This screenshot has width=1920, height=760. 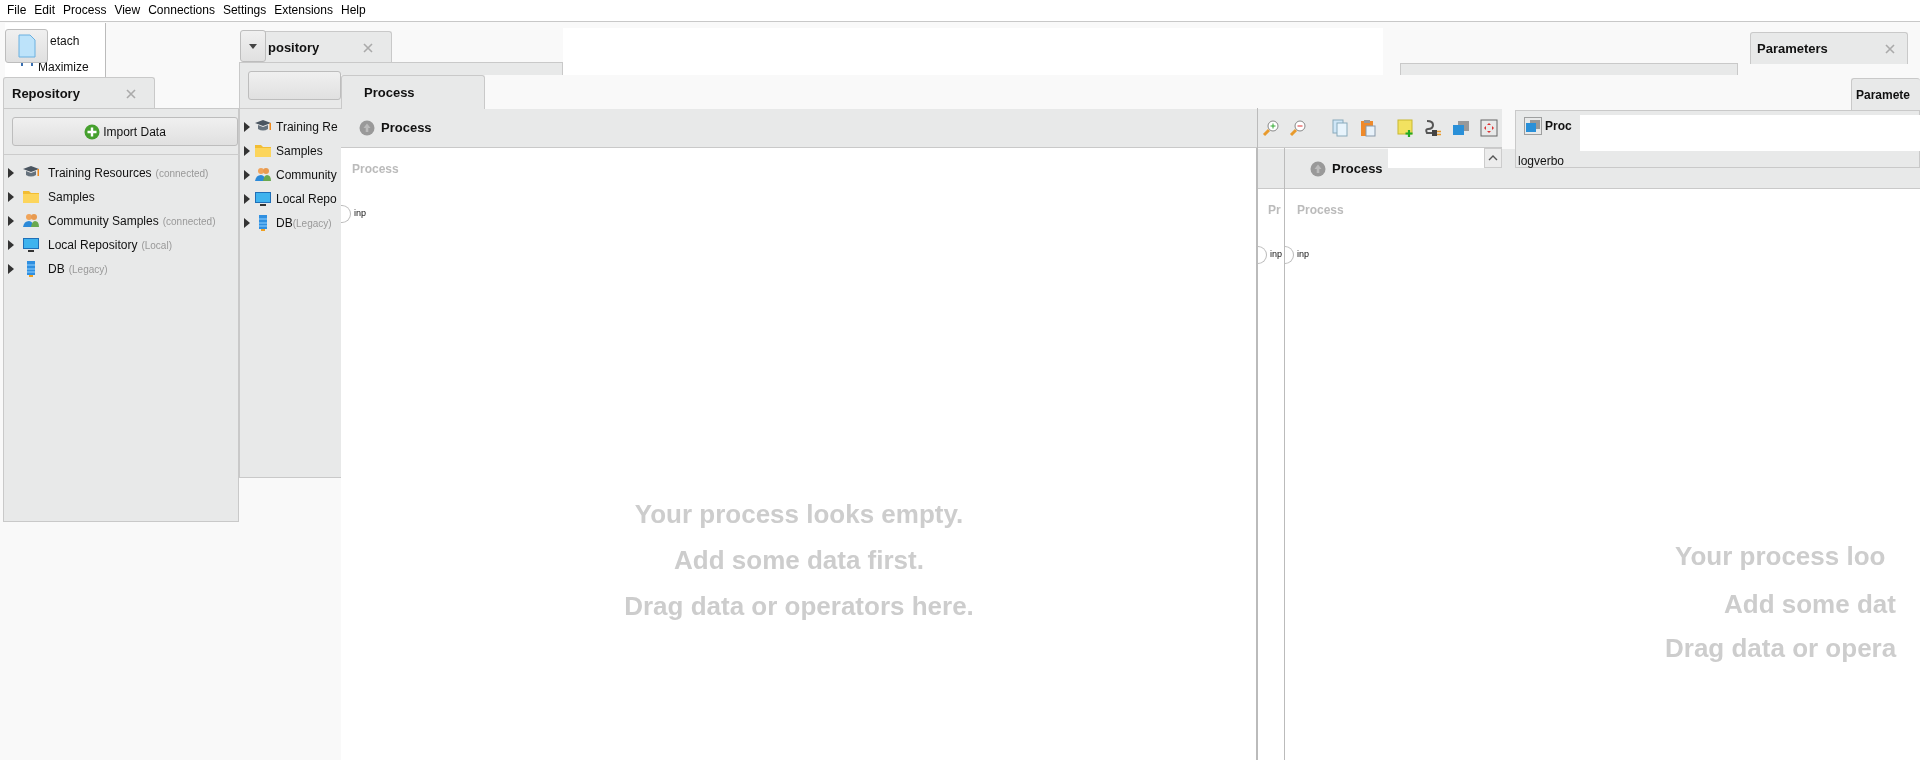 I want to click on document-icon, so click(x=26, y=46).